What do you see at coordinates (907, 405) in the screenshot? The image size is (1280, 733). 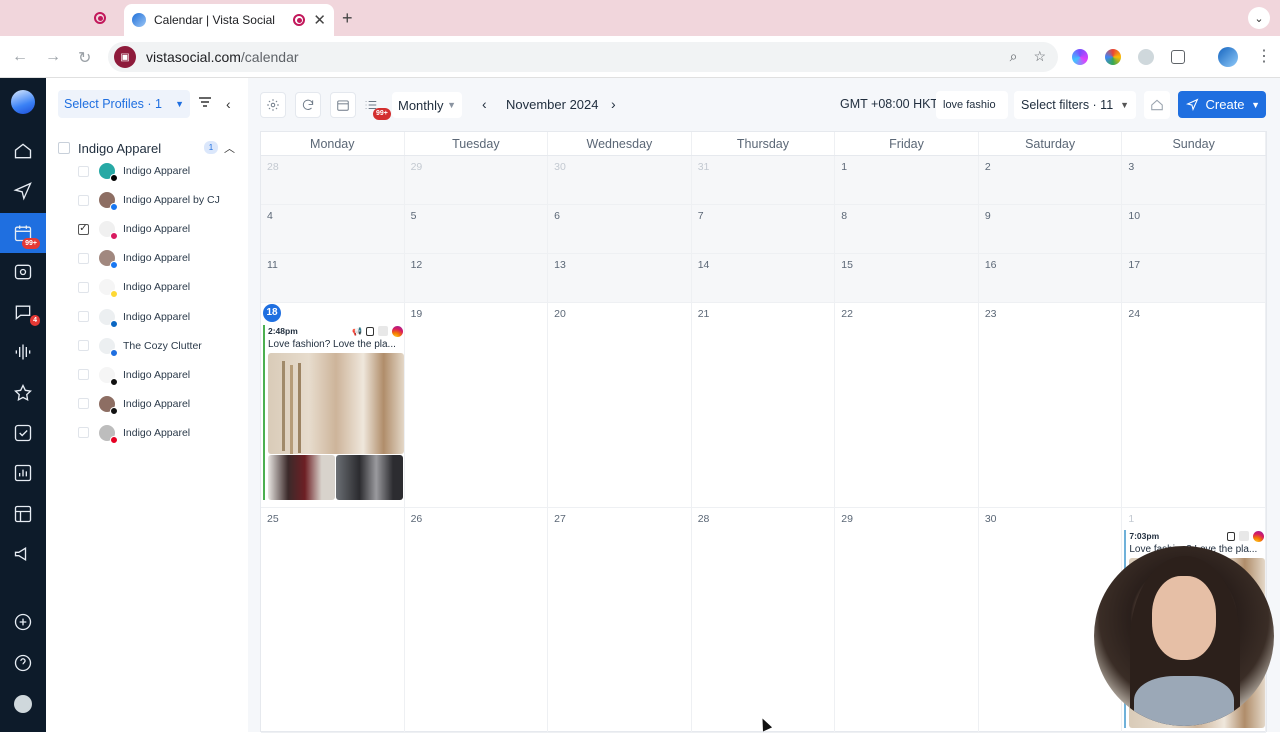 I see `calendar-day: 22` at bounding box center [907, 405].